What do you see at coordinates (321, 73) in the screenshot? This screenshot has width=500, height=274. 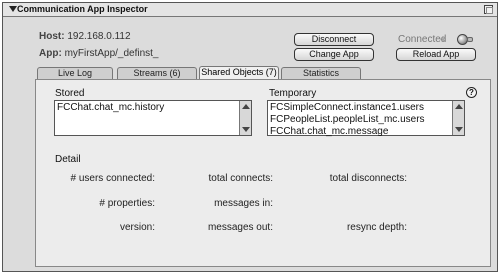 I see `tab-statistics: Statistics` at bounding box center [321, 73].